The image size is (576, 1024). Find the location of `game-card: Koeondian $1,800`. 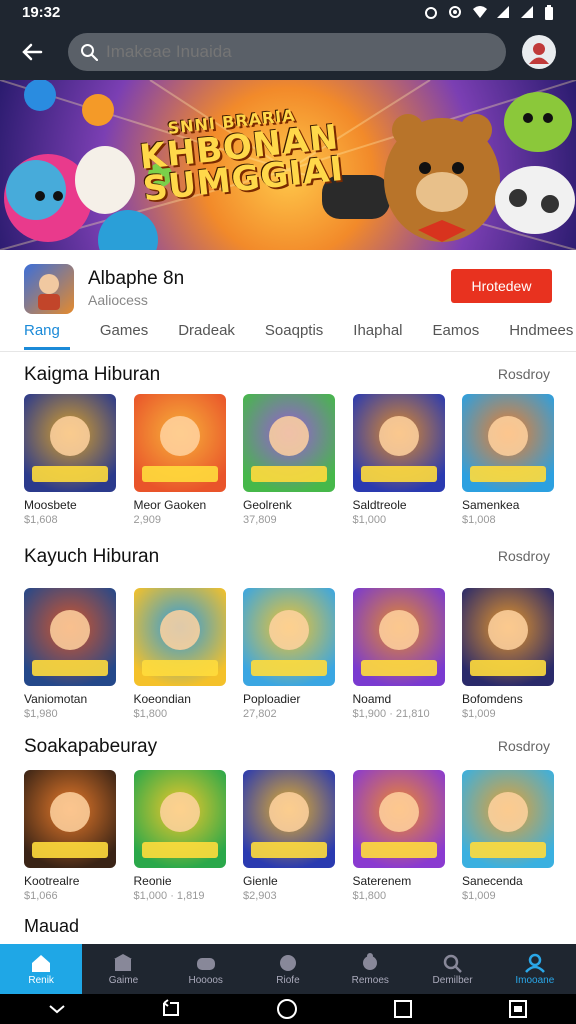

game-card: Koeondian $1,800 is located at coordinates (179, 654).